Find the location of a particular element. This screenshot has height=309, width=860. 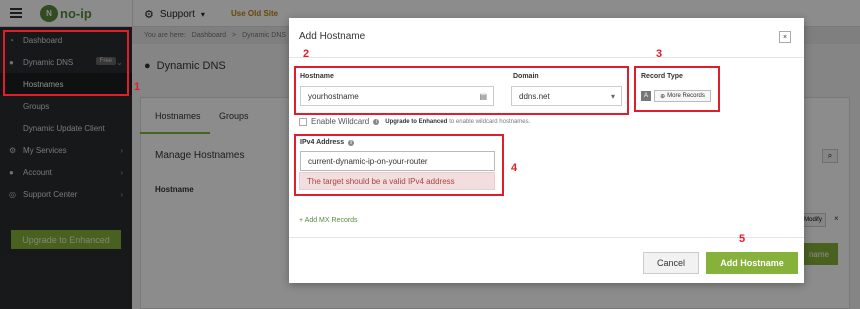

close-button: × is located at coordinates (785, 37).